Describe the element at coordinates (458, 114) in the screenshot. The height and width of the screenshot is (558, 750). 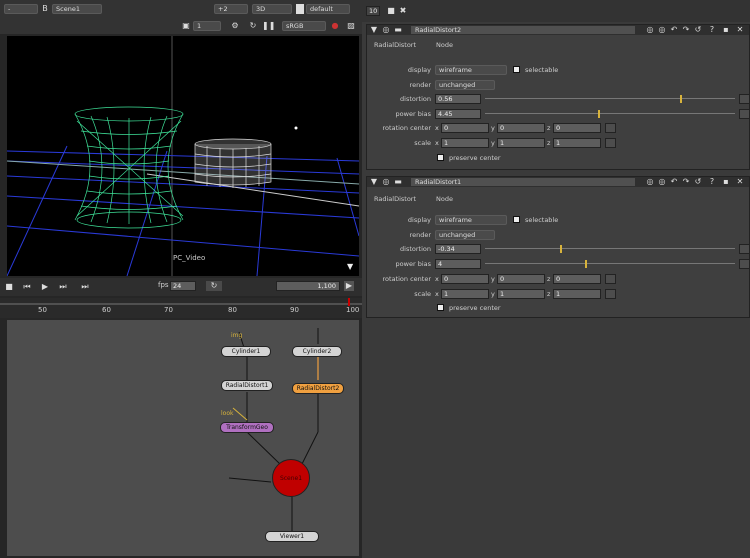
I see `powerbias-field: 4.45` at that location.